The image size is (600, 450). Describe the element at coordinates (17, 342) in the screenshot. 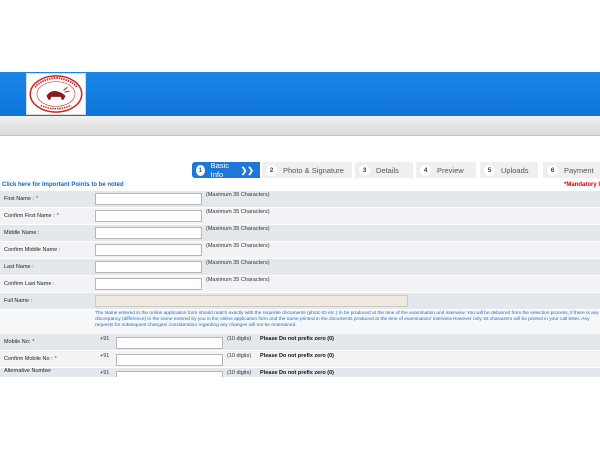

I see `label-text: Mobile No:` at that location.